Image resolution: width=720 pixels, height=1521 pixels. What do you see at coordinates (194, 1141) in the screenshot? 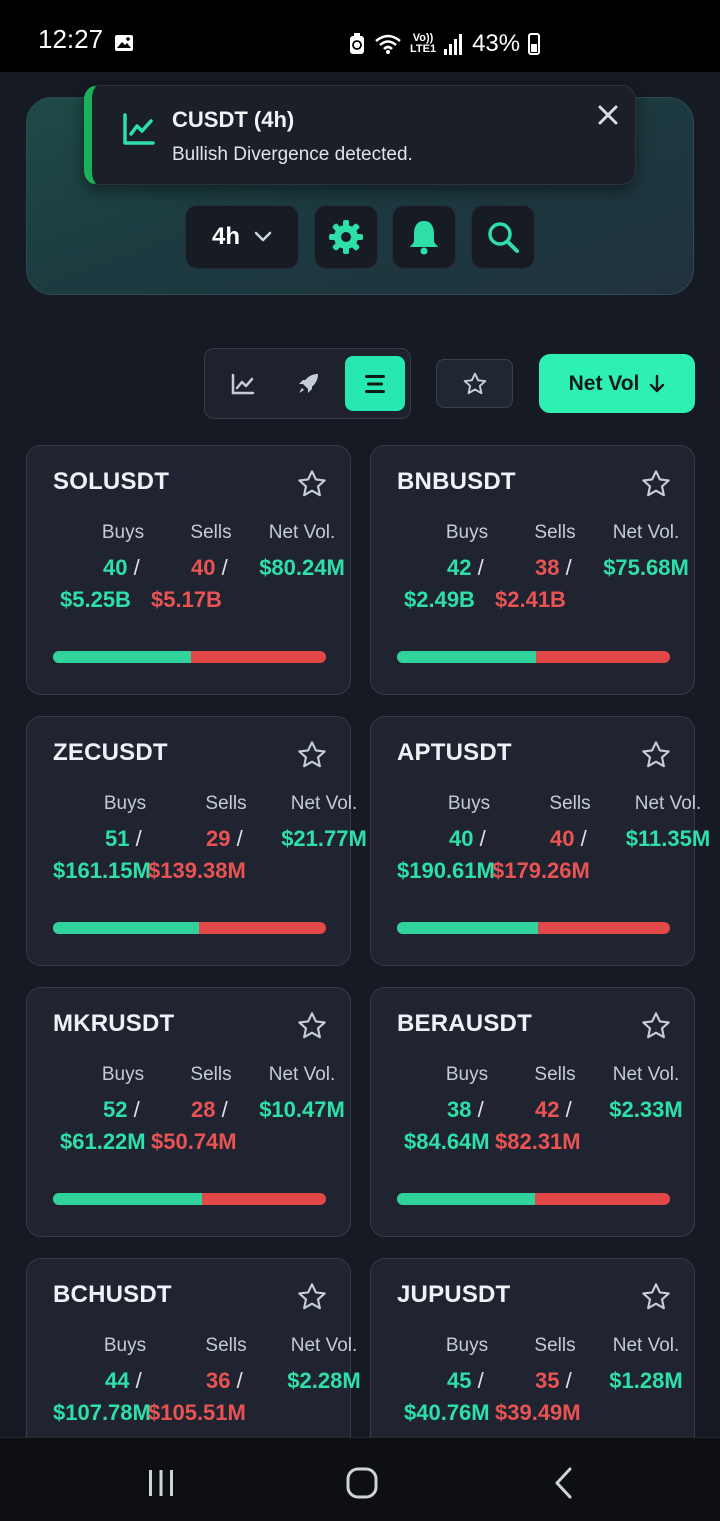
I see `sells-volume: $50.74M` at bounding box center [194, 1141].